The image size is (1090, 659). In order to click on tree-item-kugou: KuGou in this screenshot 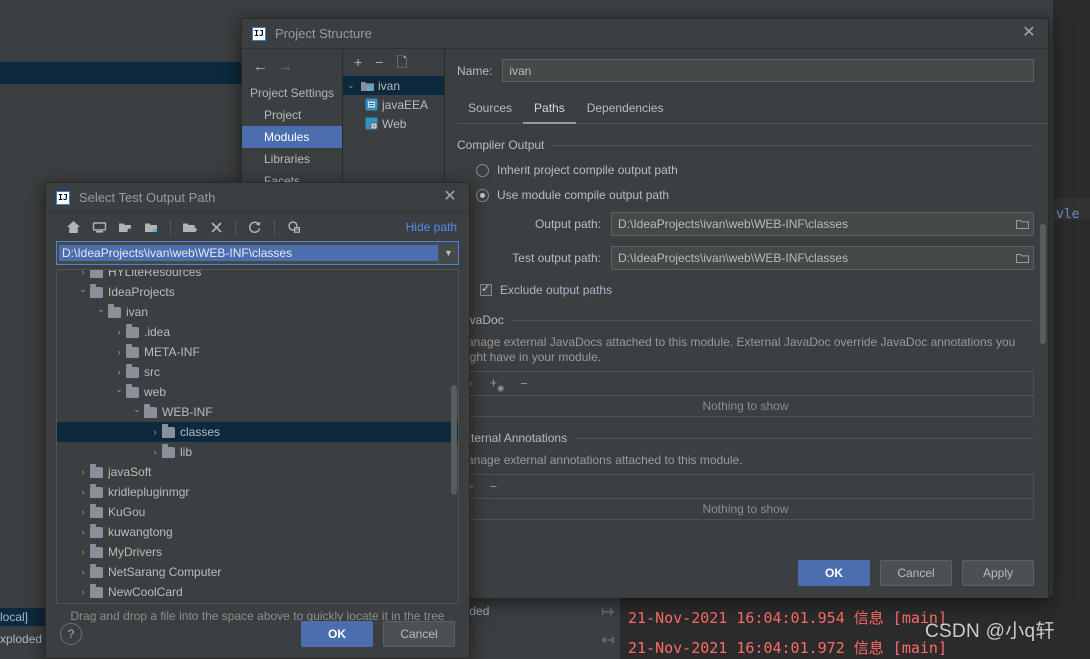, I will do `click(257, 512)`.